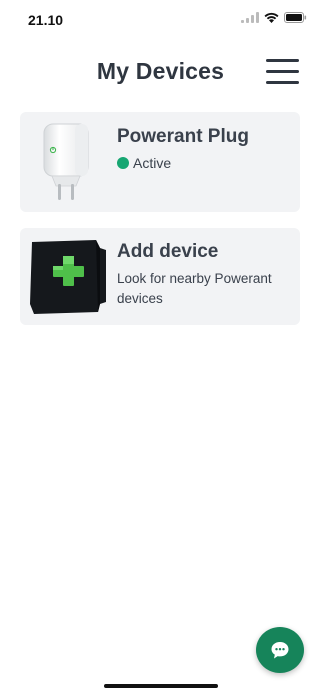  I want to click on chat-bubble-icon, so click(280, 650).